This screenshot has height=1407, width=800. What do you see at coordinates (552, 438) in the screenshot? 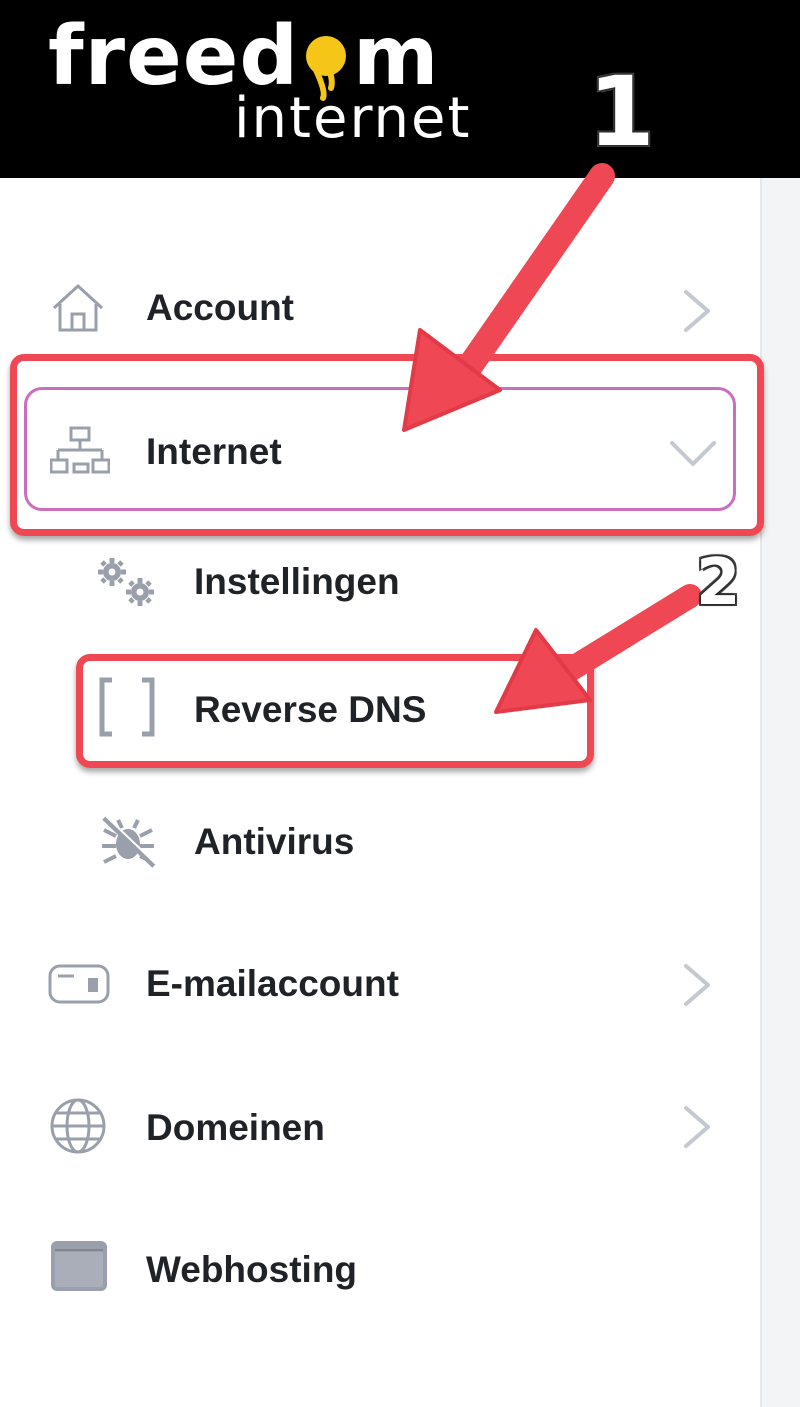
I see `callout-arrows` at bounding box center [552, 438].